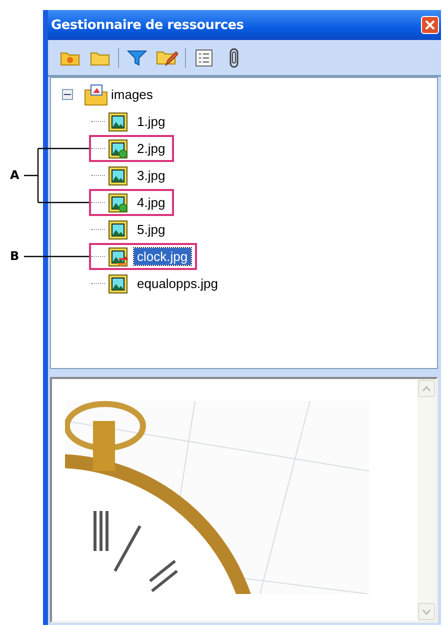  Describe the element at coordinates (96, 95) in the screenshot. I see `folder-image-icon` at that location.